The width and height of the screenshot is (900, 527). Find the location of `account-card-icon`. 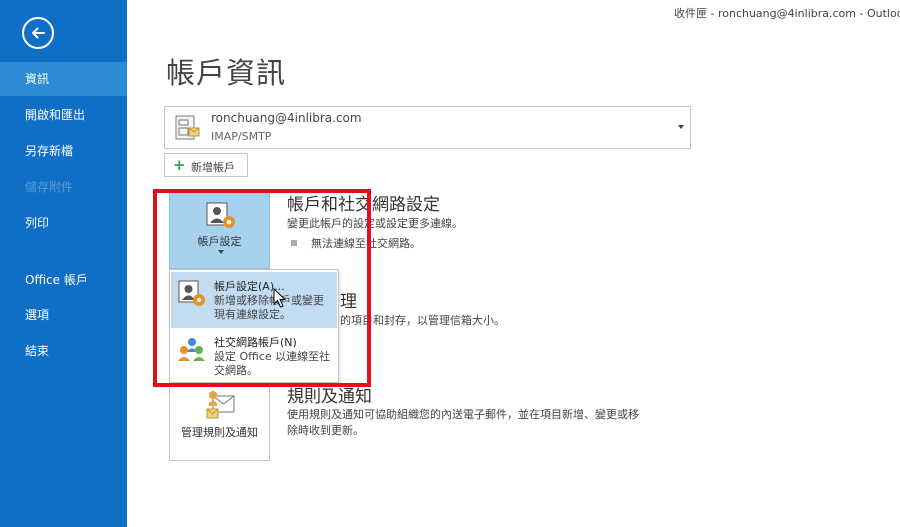

account-card-icon is located at coordinates (187, 127).